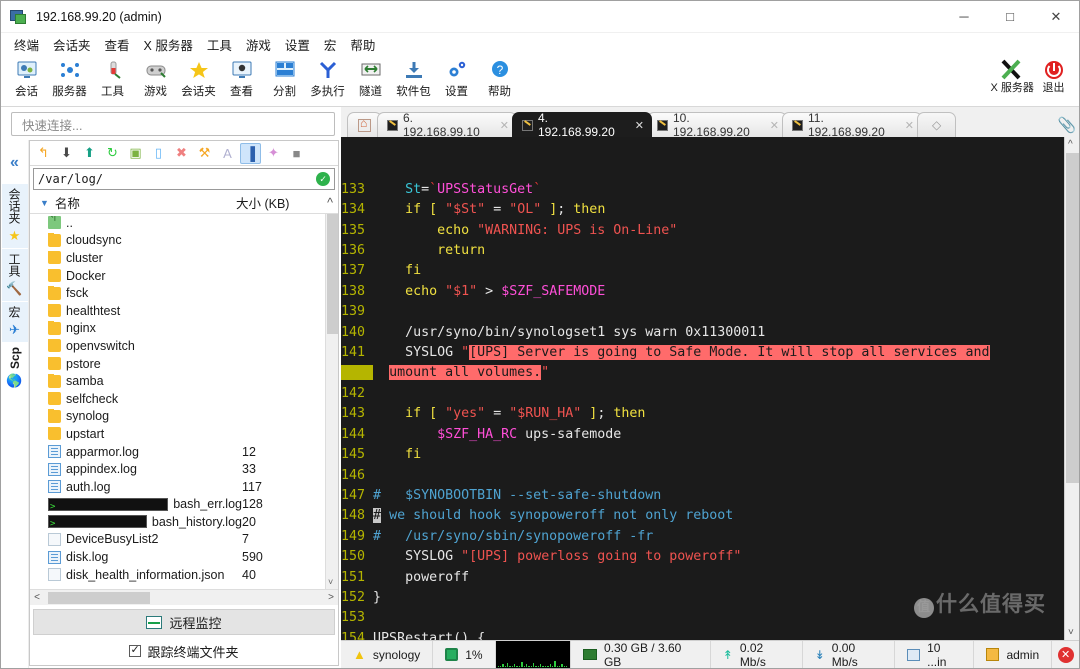 The height and width of the screenshot is (669, 1080). I want to click on sidebar-vtab-item-0: 会话夹 ★, so click(14, 216).